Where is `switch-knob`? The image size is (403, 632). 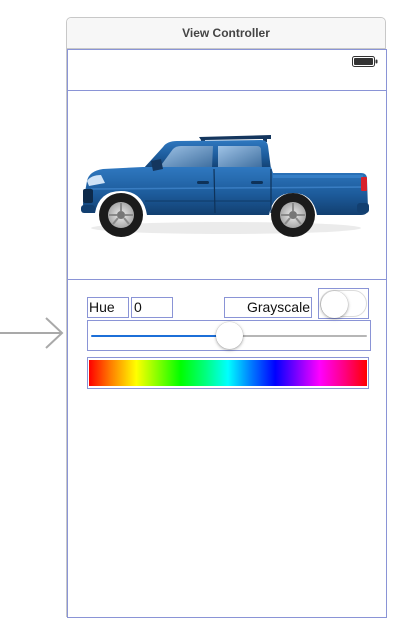 switch-knob is located at coordinates (334, 304).